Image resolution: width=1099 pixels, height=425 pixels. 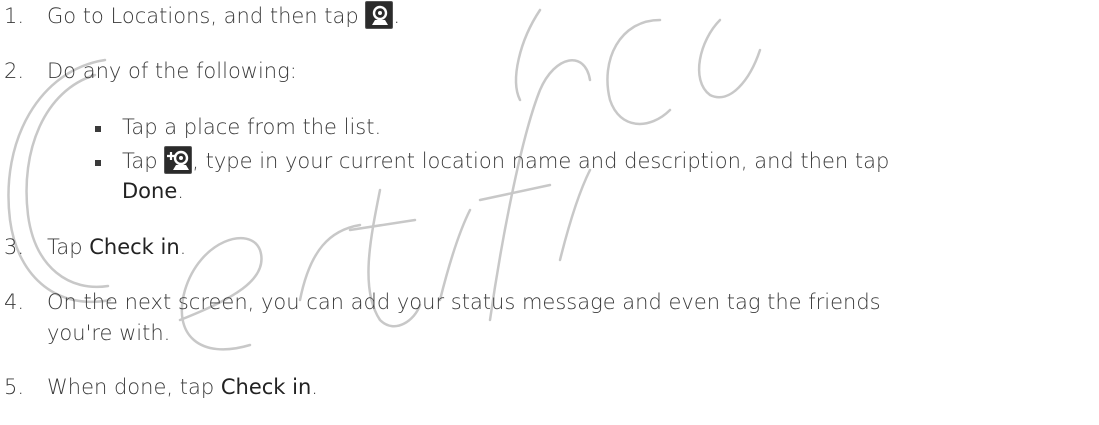 I want to click on step-number: 2., so click(x=14, y=71).